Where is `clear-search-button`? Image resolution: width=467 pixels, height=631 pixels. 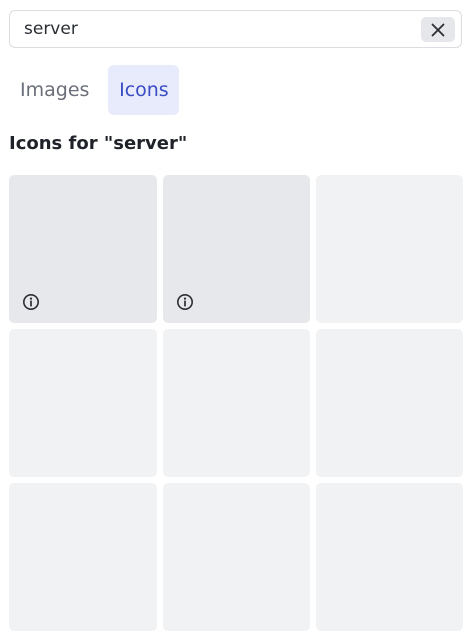 clear-search-button is located at coordinates (438, 29).